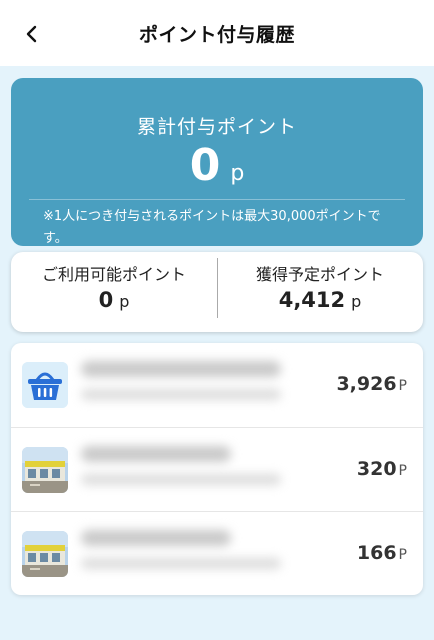  Describe the element at coordinates (216, 127) in the screenshot. I see `total-points-label: 累計付与ポイント` at that location.